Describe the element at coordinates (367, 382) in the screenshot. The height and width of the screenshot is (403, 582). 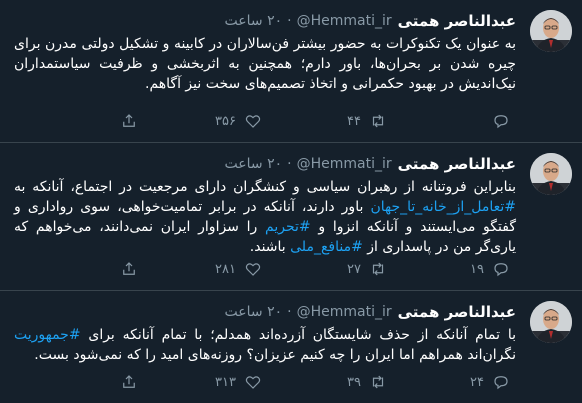
I see `retweet-button: ۳۹` at that location.